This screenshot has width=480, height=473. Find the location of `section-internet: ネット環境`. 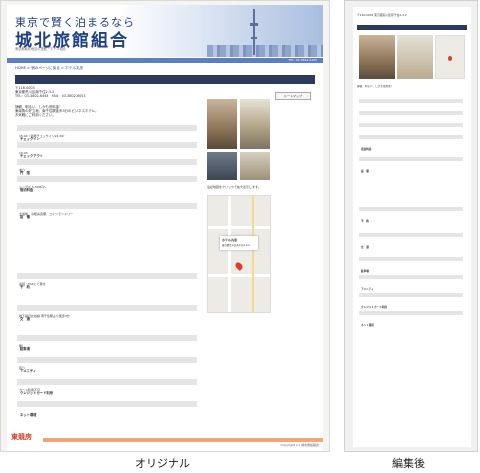

section-internet: ネット環境 is located at coordinates (107, 409).